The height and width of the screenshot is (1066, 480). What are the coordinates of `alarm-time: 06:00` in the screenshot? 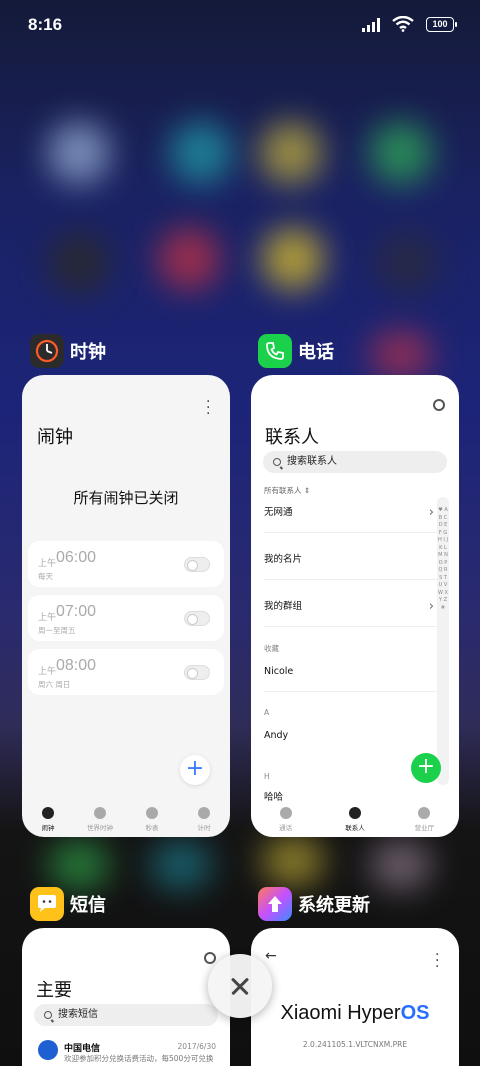 It's located at (76, 557).